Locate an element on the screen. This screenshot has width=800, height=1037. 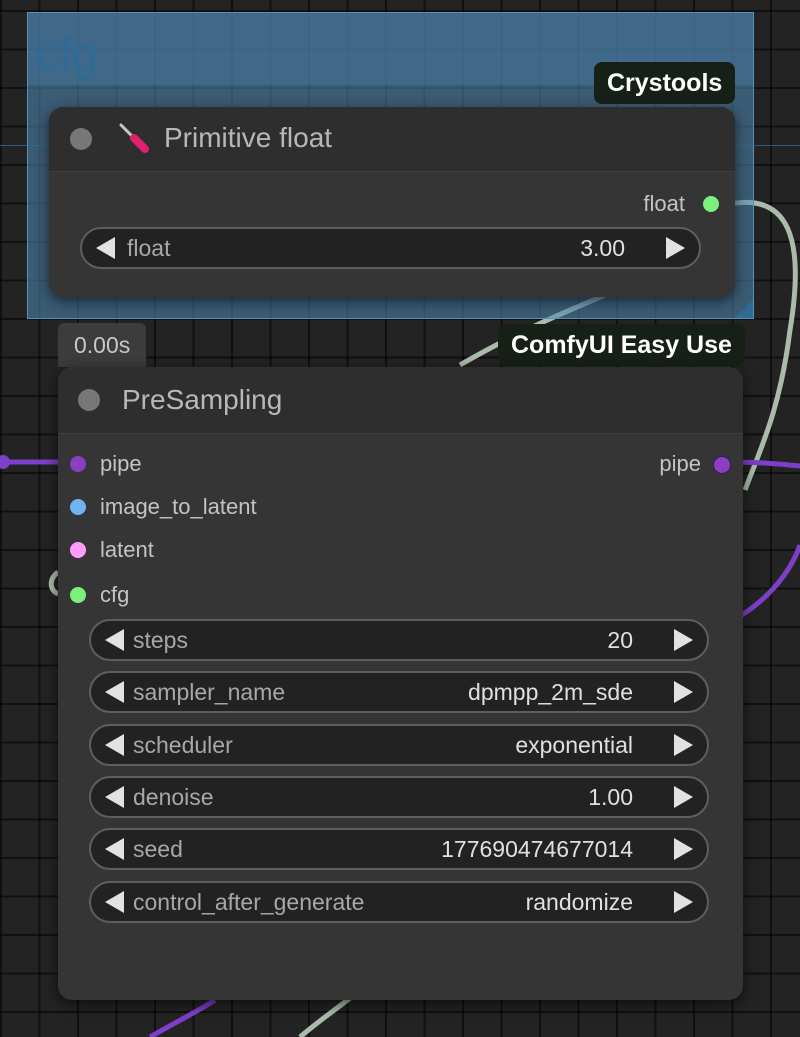
widget-label: seed is located at coordinates (158, 849).